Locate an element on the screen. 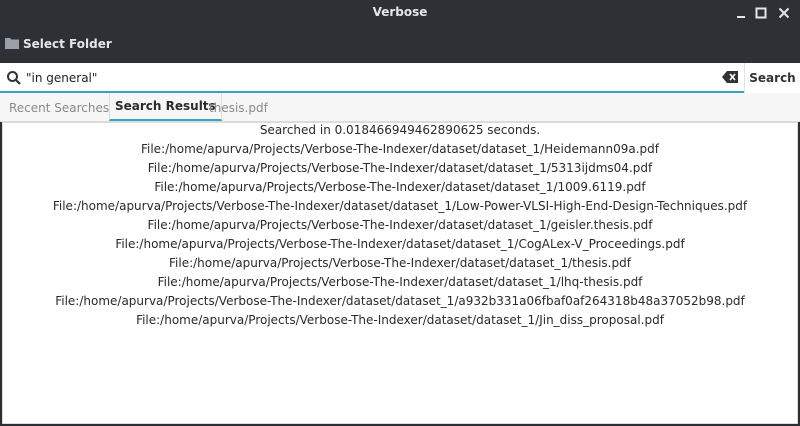 Image resolution: width=800 pixels, height=426 pixels. minimize-icon is located at coordinates (741, 13).